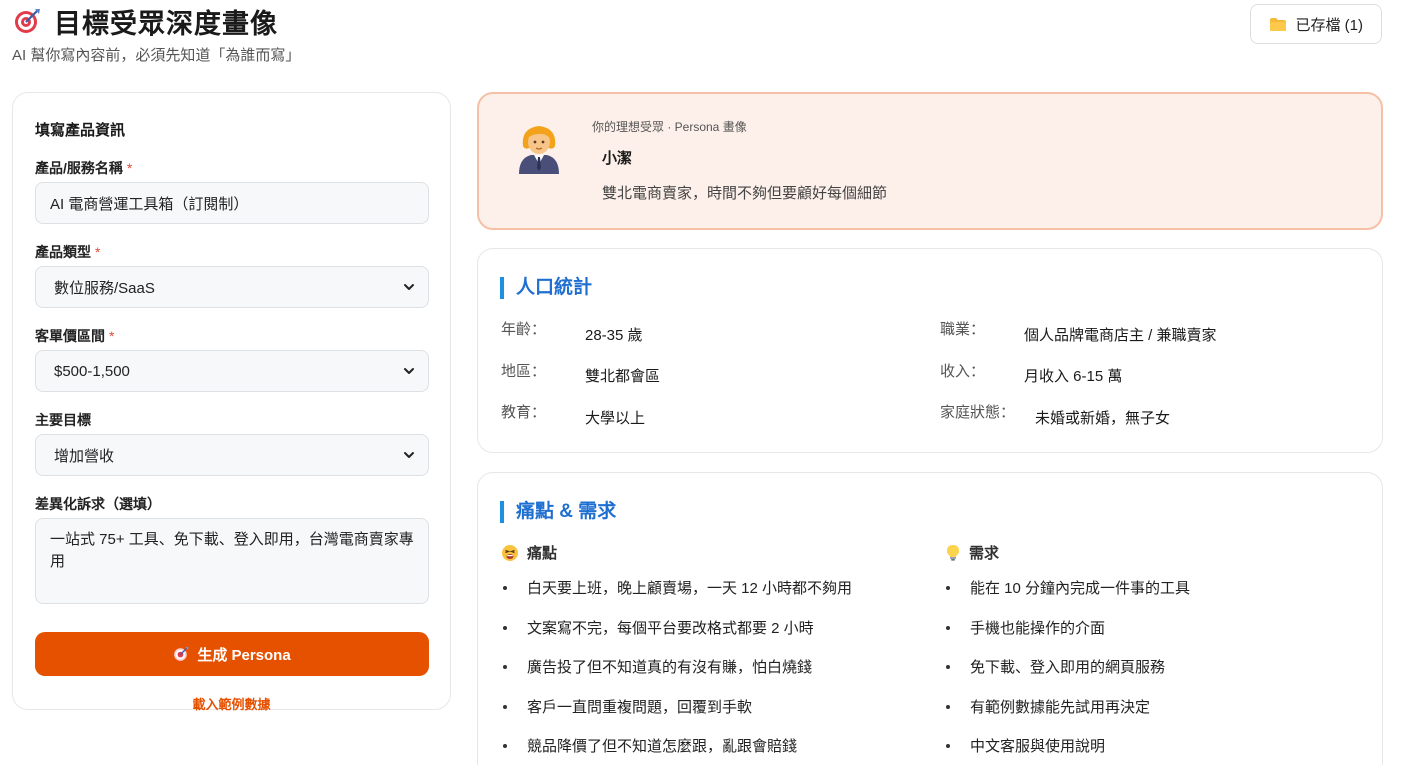  Describe the element at coordinates (166, 23) in the screenshot. I see `page-title: 目標受眾深度畫像` at that location.